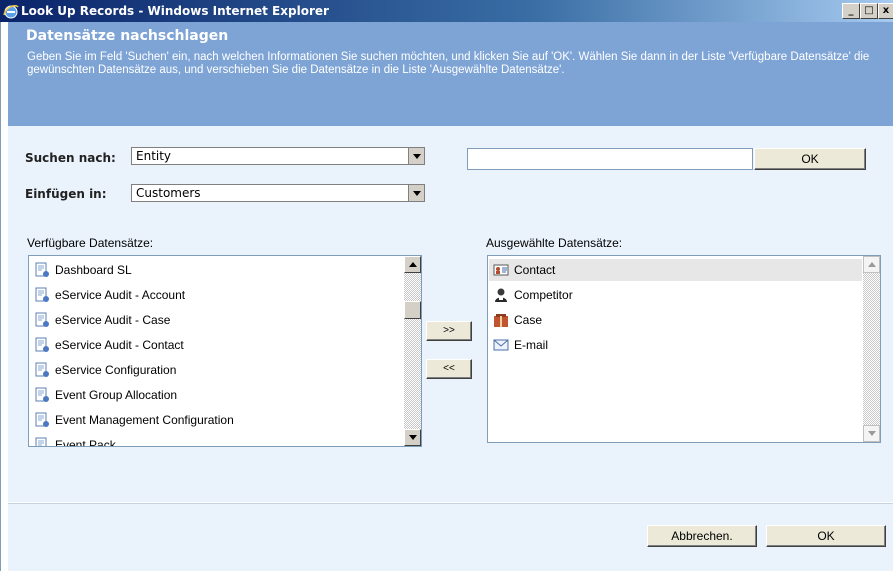 The image size is (893, 571). Describe the element at coordinates (109, 345) in the screenshot. I see `list-item: eService Audit - Contact` at that location.